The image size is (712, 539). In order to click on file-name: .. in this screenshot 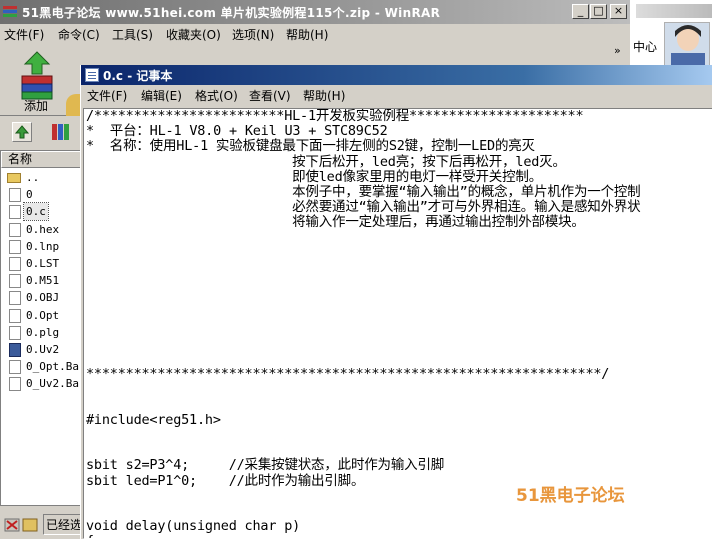, I will do `click(33, 177)`.